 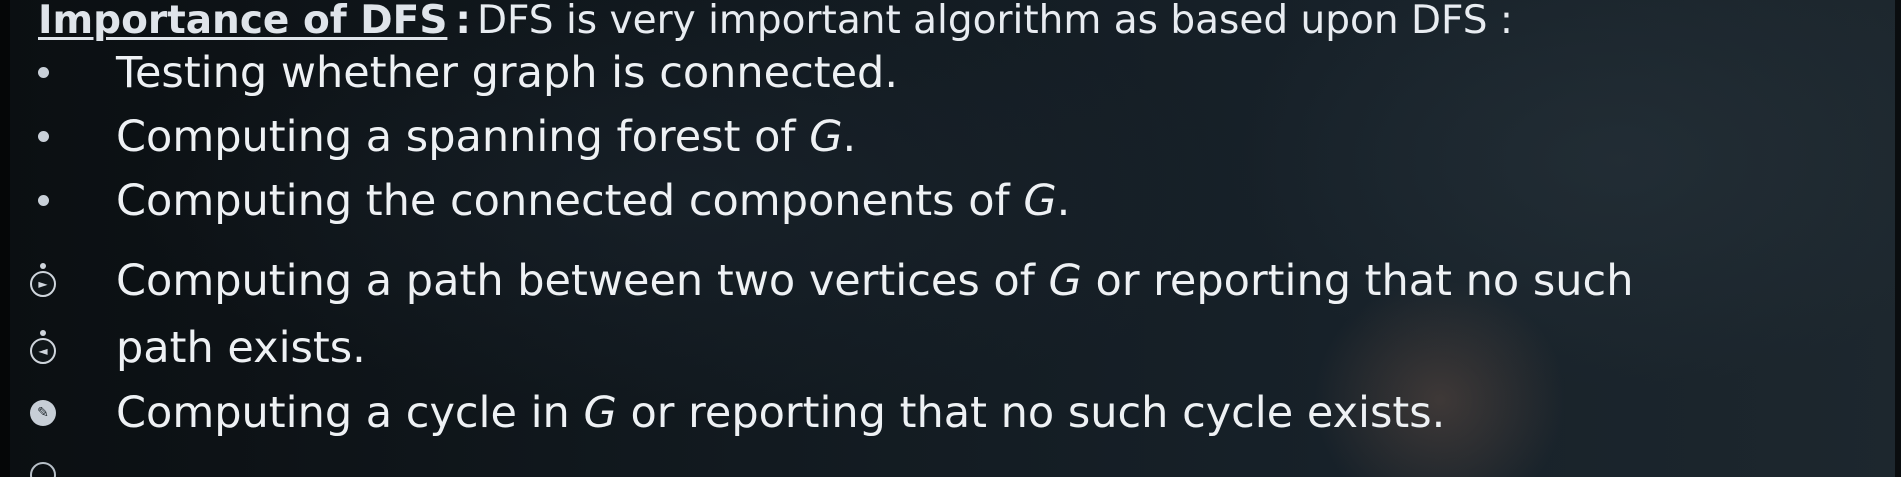 I want to click on bullet-text: Computing a spanning forest of G., so click(x=486, y=137).